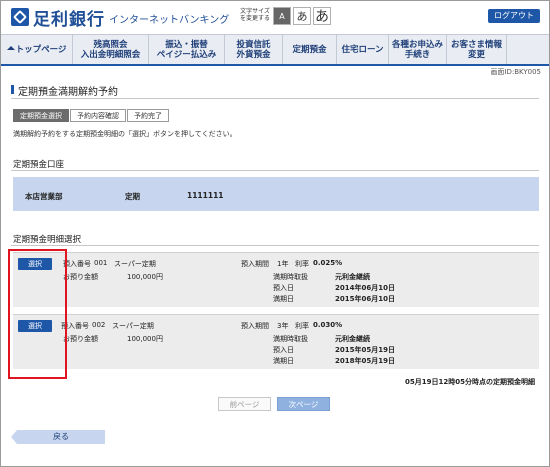 This screenshot has height=467, width=550. Describe the element at coordinates (310, 49) in the screenshot. I see `nav-item-time-deposit: 定期預金` at that location.